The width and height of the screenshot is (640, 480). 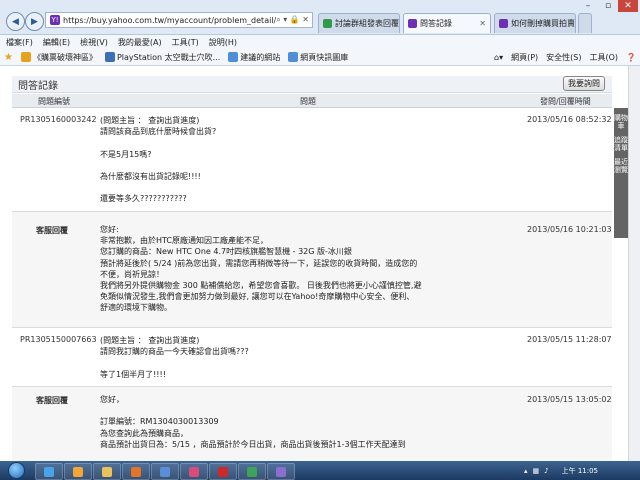 I want to click on vertical-scrollbar, so click(x=634, y=263).